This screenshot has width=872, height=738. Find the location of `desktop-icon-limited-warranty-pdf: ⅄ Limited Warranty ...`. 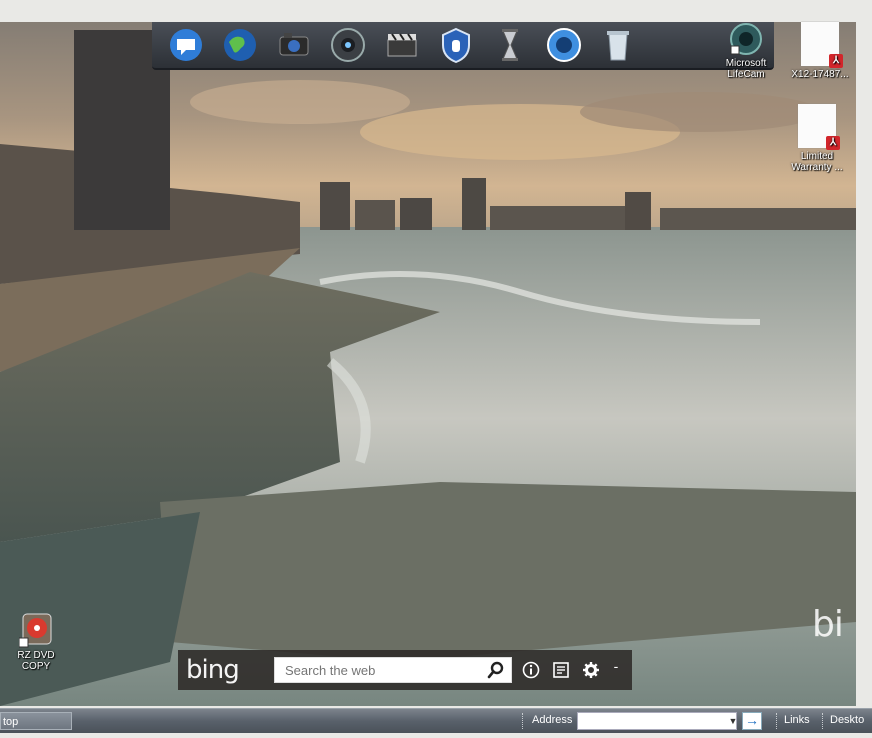

desktop-icon-limited-warranty-pdf: ⅄ Limited Warranty ... is located at coordinates (817, 138).